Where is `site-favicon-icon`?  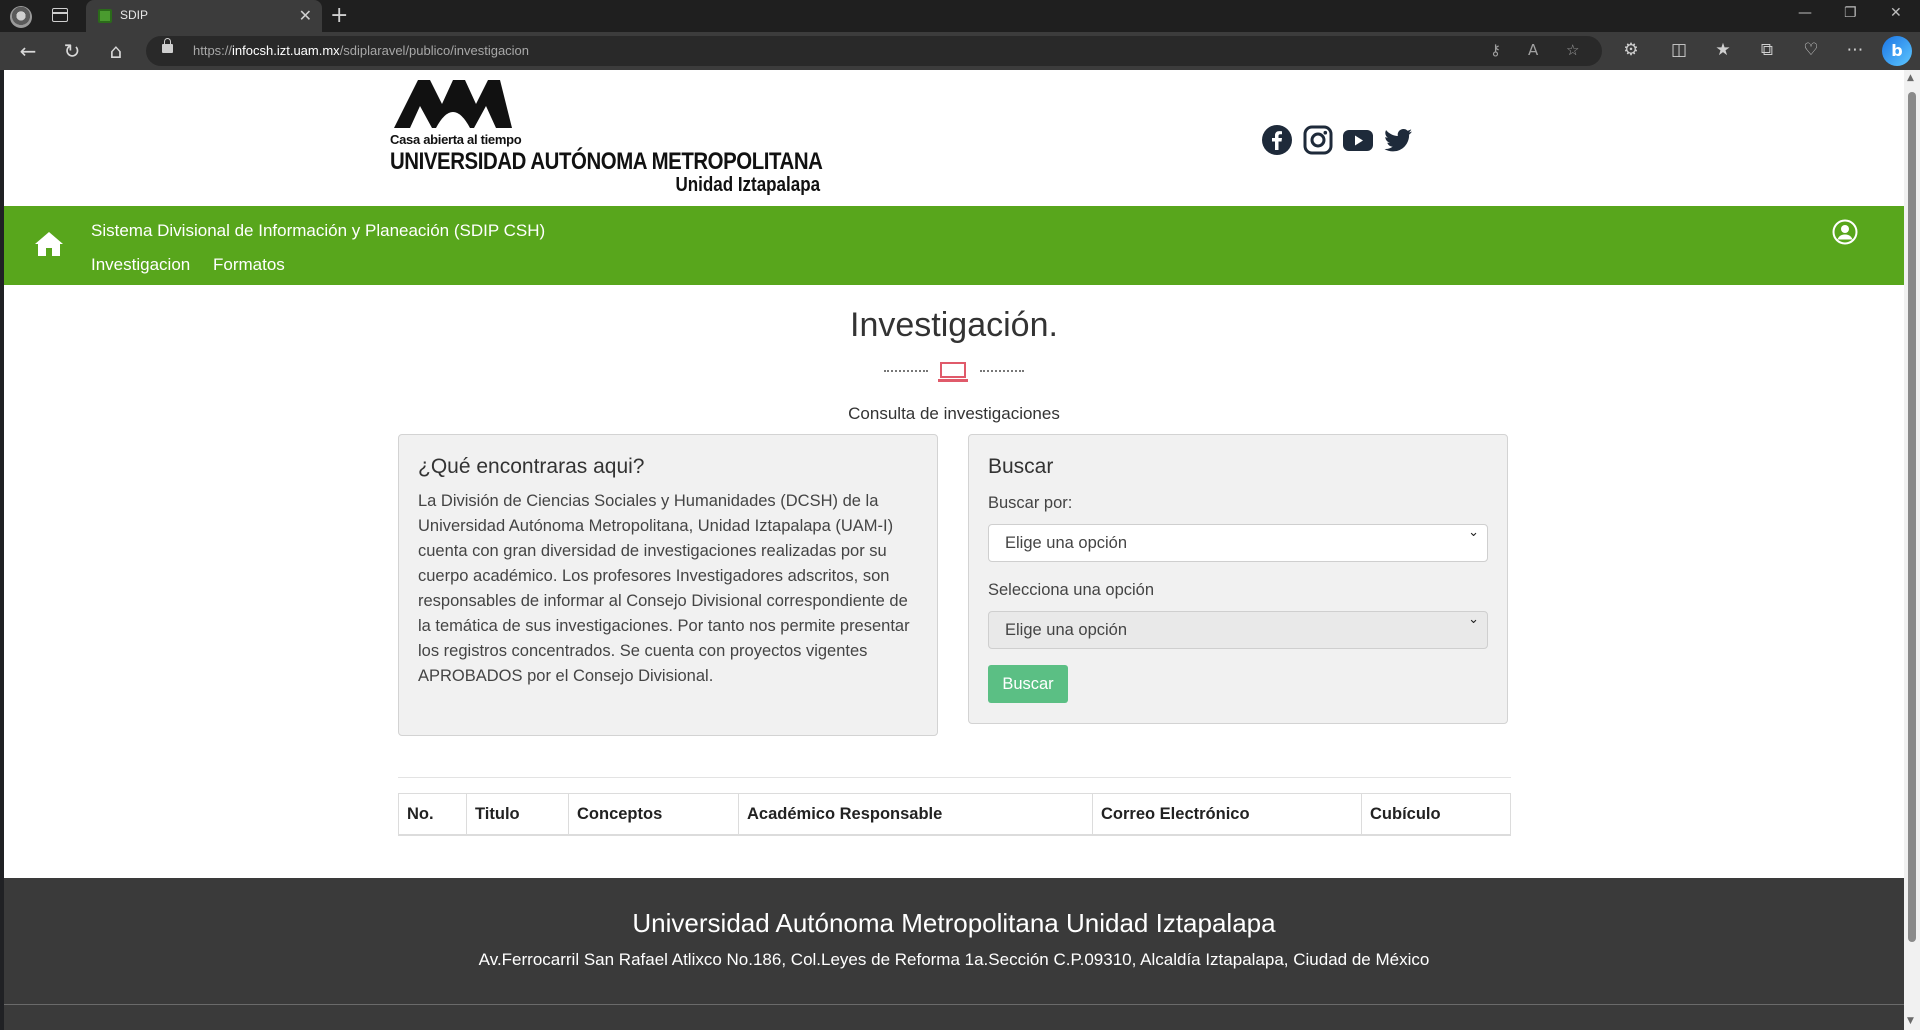
site-favicon-icon is located at coordinates (105, 16).